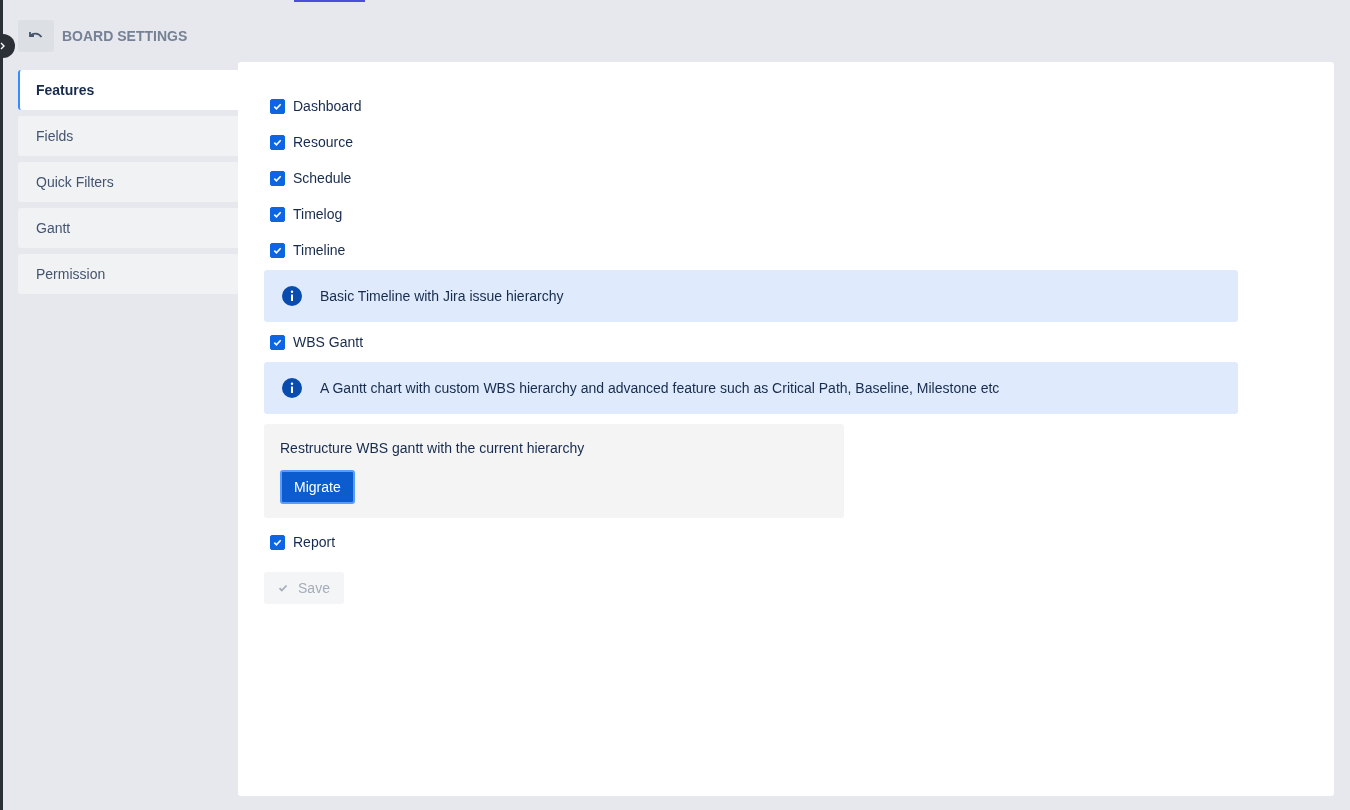 This screenshot has height=810, width=1350. I want to click on sidebar-tab: Gantt, so click(128, 228).